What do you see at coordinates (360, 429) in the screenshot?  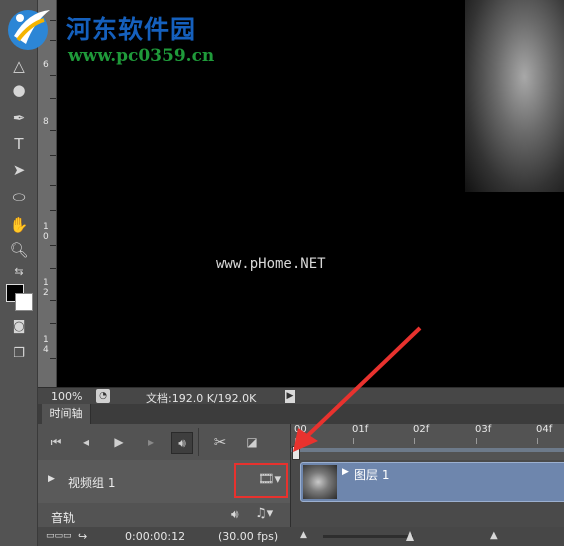 I see `time-label: 01f` at bounding box center [360, 429].